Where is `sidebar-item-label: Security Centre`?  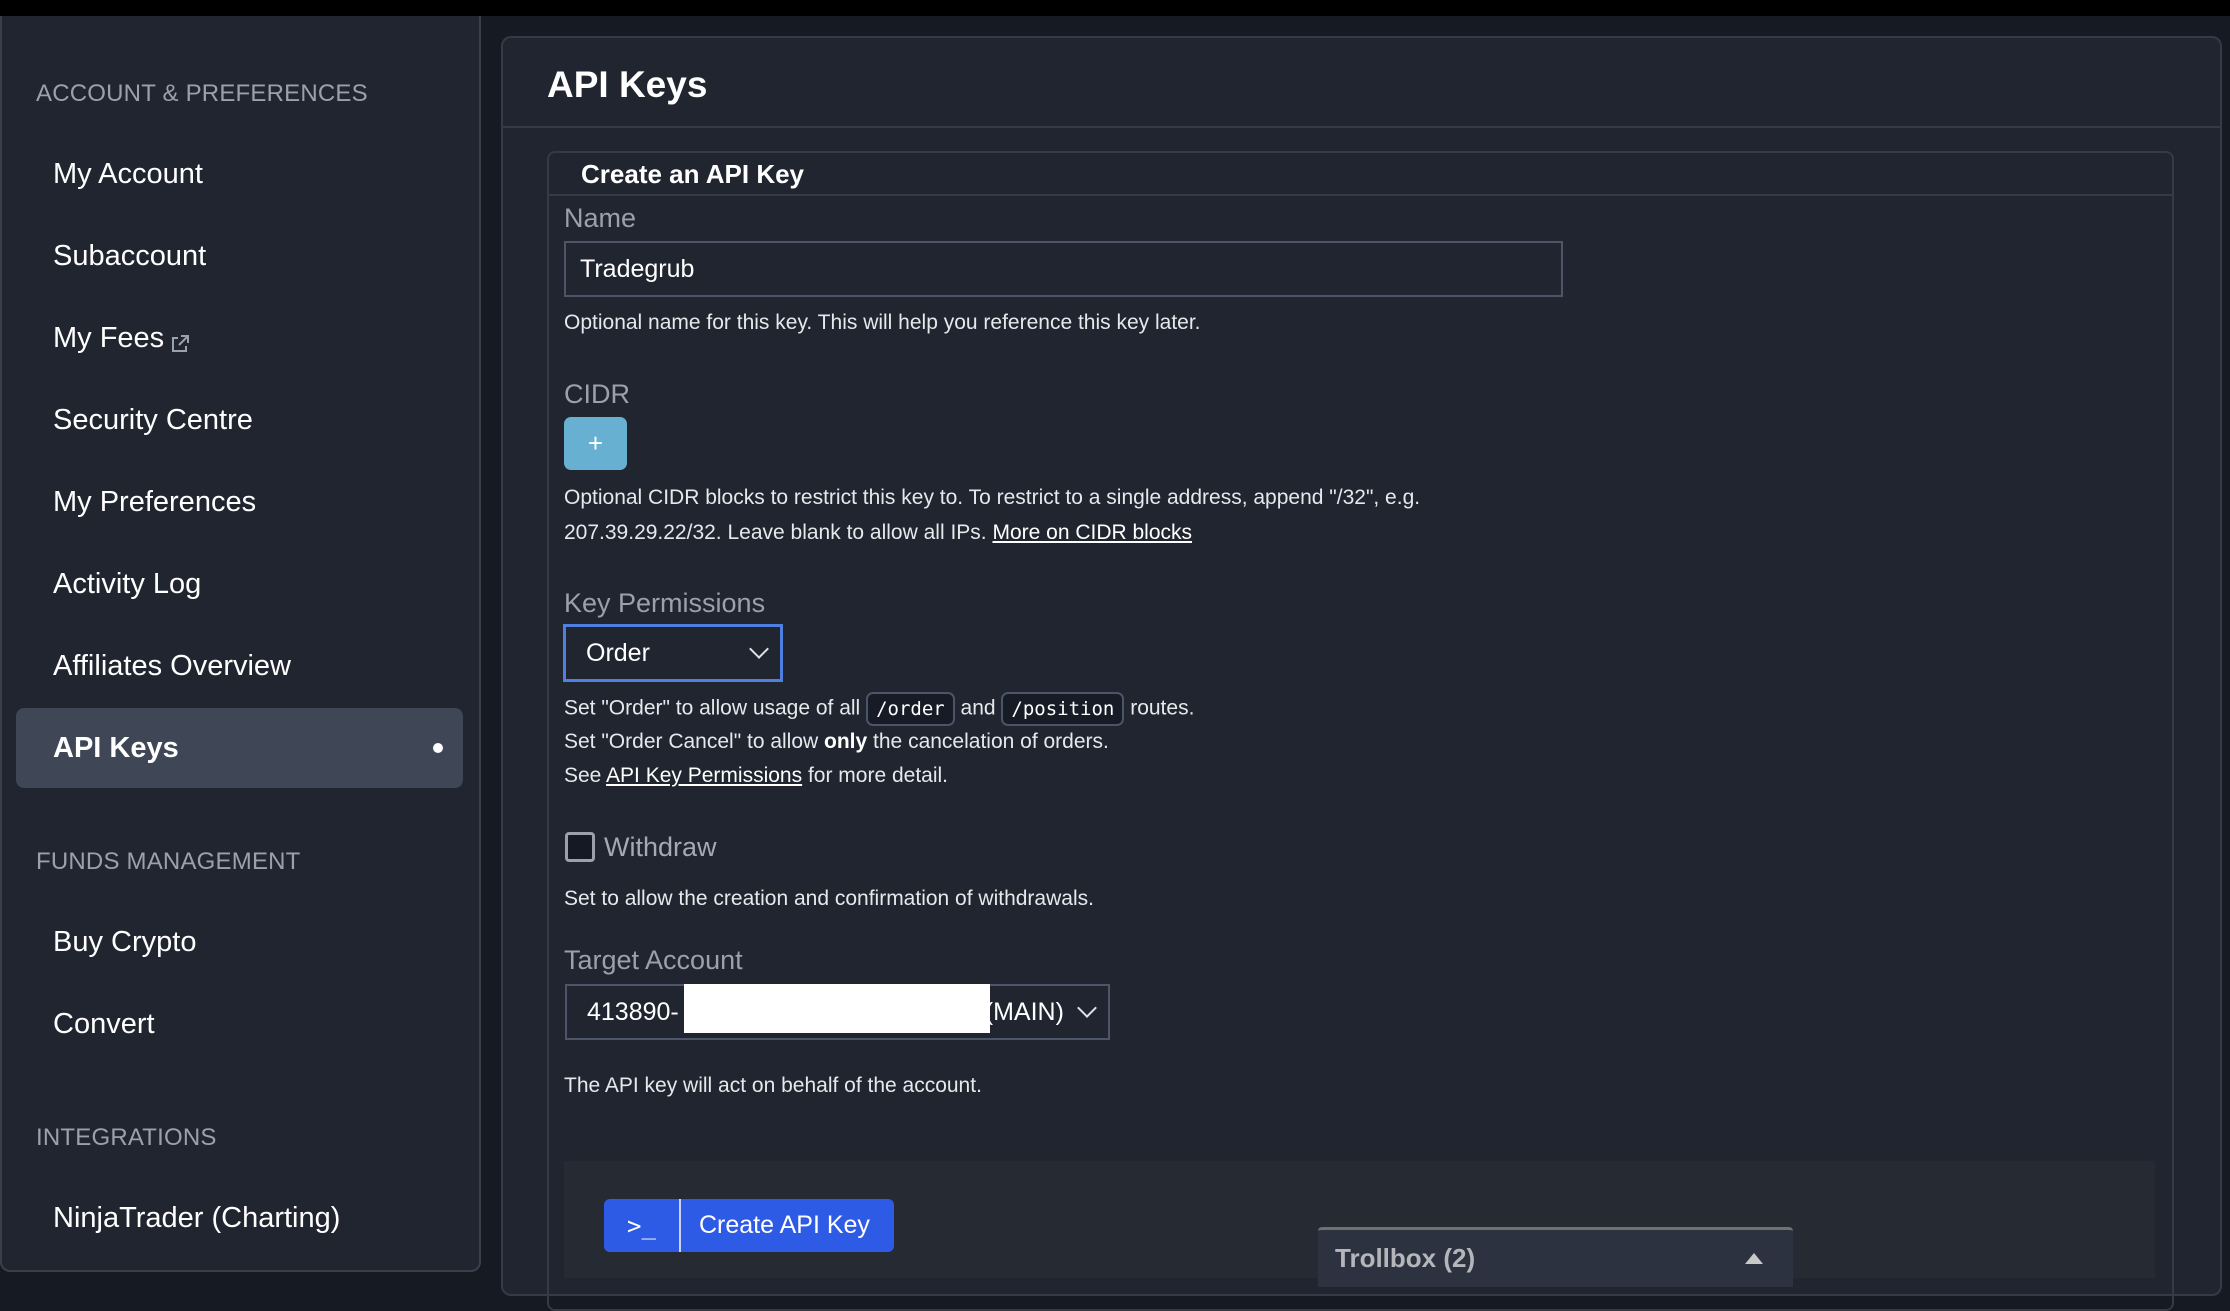 sidebar-item-label: Security Centre is located at coordinates (153, 419).